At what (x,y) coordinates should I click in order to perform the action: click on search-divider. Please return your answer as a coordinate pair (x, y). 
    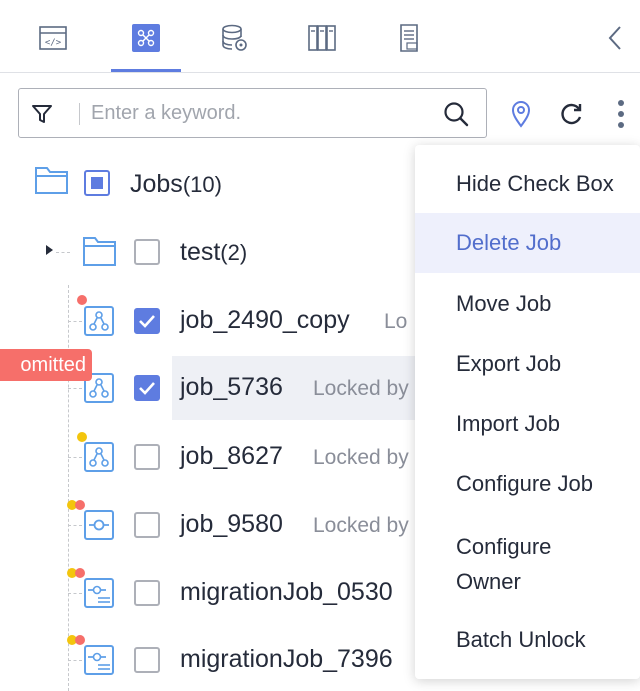
    Looking at the image, I should click on (79, 114).